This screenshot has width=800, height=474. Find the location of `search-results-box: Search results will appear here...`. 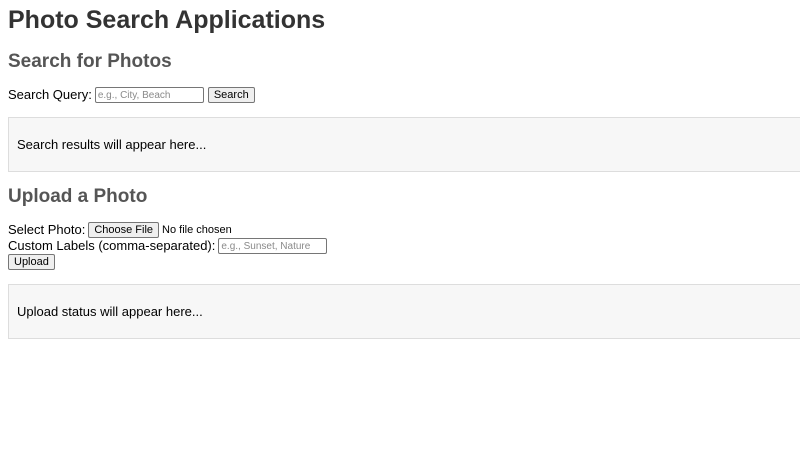

search-results-box: Search results will appear here... is located at coordinates (404, 144).